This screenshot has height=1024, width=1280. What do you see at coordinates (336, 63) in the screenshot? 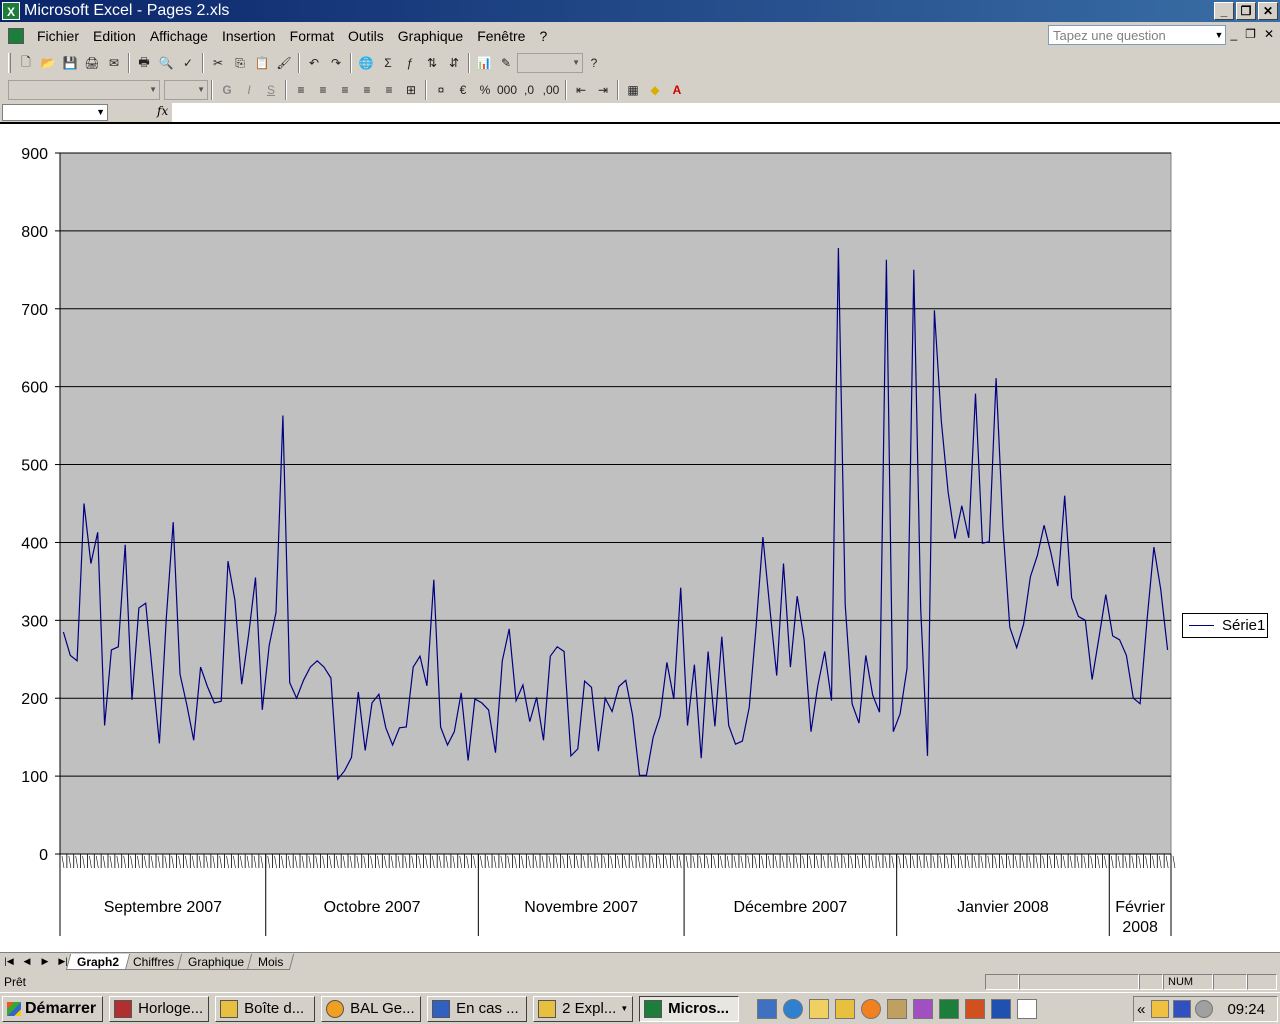
I see `redo-icon: ↷` at bounding box center [336, 63].